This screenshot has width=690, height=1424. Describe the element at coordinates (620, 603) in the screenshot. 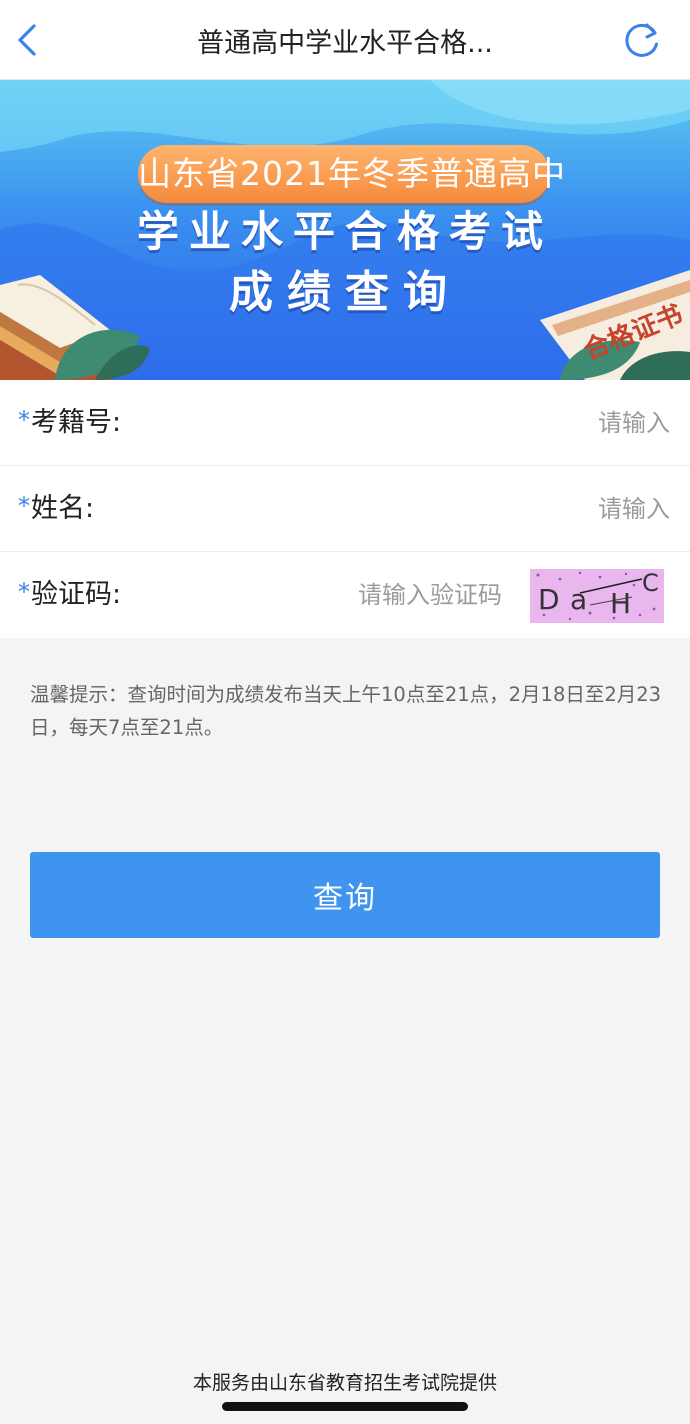

I see `captcha-char-3: H` at that location.